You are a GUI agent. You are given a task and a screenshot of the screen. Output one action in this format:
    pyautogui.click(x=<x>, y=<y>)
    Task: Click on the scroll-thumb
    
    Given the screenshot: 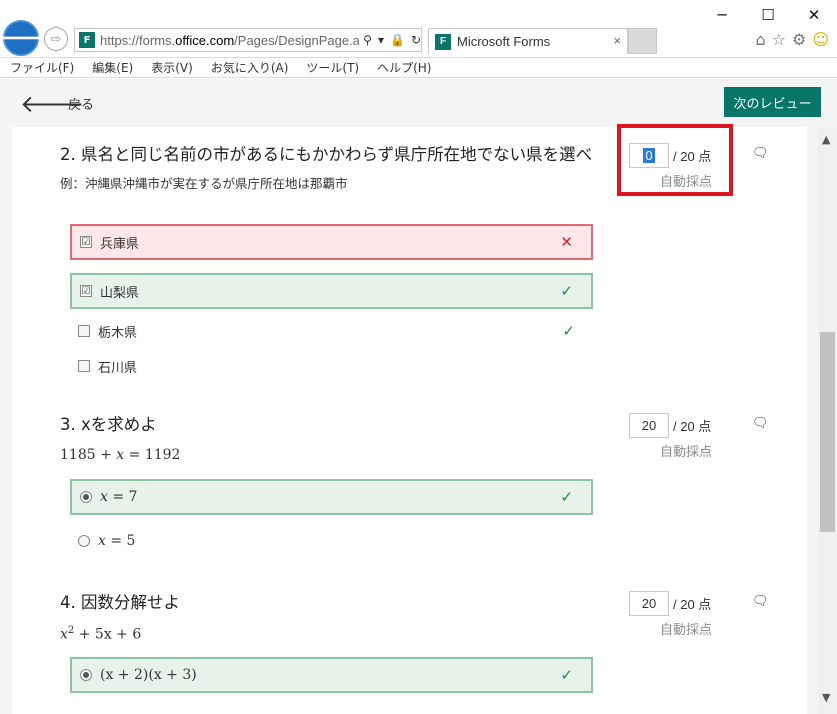 What is the action you would take?
    pyautogui.click(x=827, y=432)
    